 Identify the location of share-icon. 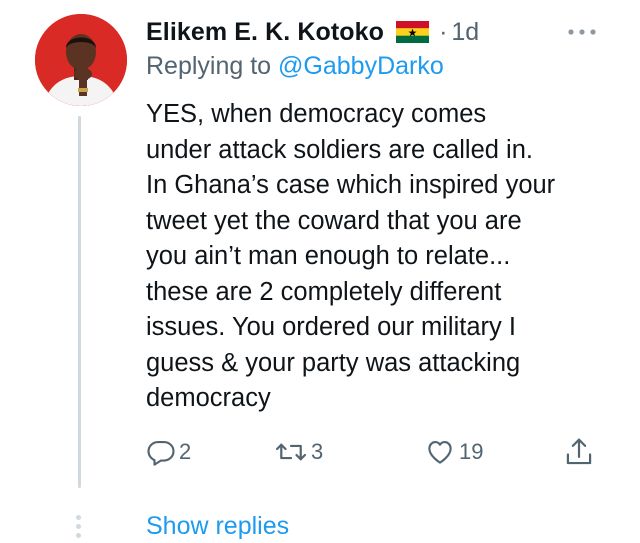
(579, 451).